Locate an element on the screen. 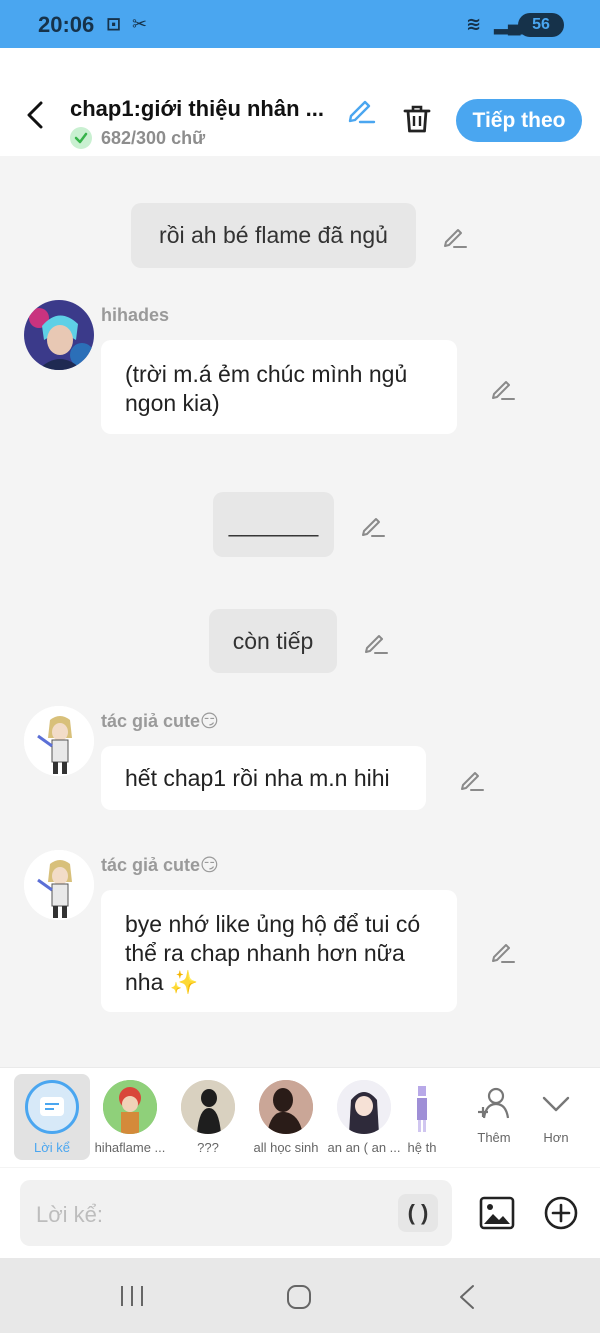 This screenshot has width=600, height=1333. message-input-placeholder: Lời kể: is located at coordinates (70, 1214).